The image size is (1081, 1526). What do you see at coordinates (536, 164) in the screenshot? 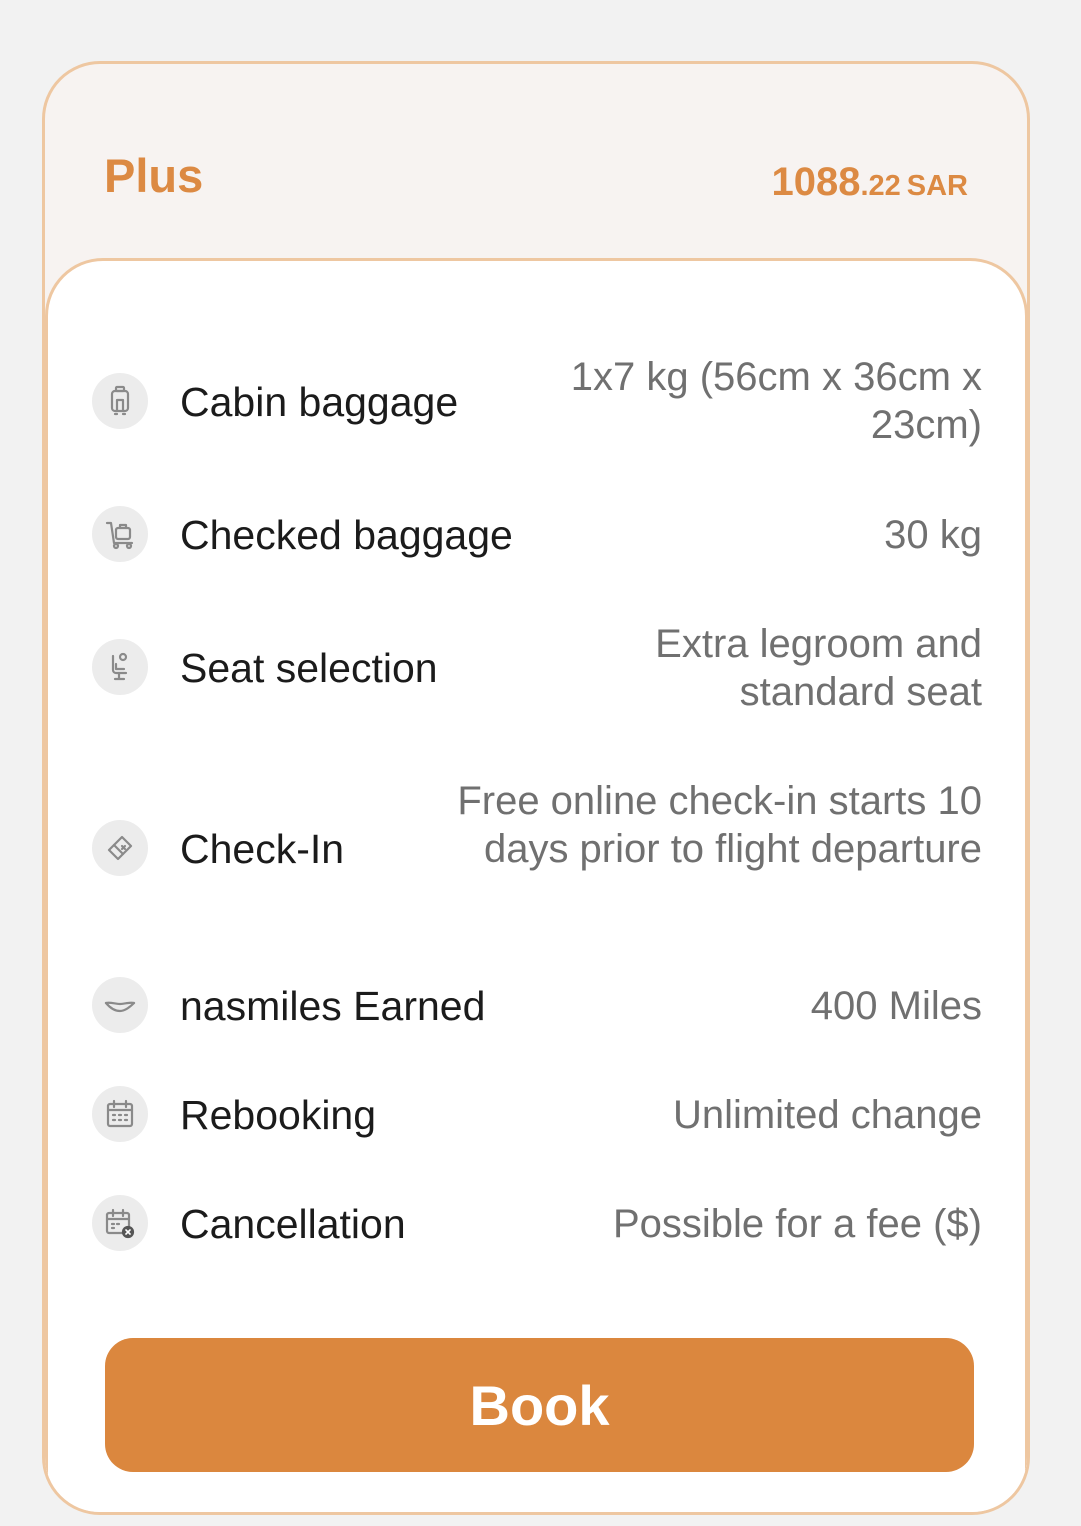
I see `fare-header: Plus 1088.22 SAR` at bounding box center [536, 164].